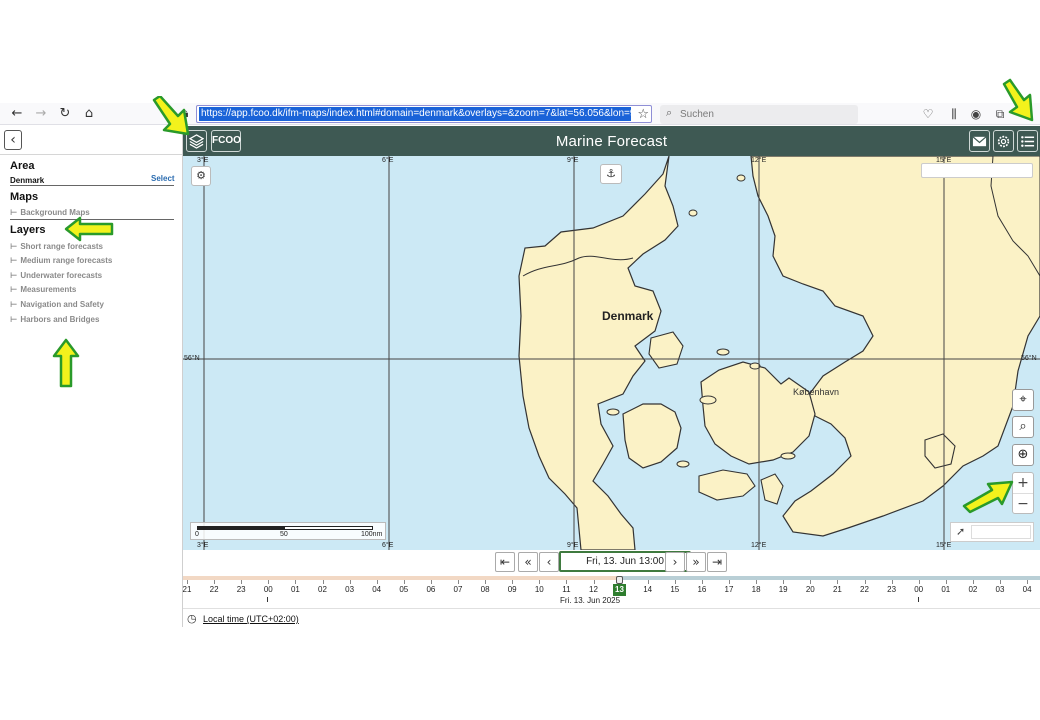 This screenshot has width=1040, height=720. I want to click on zoom-out-button: −, so click(1023, 503).